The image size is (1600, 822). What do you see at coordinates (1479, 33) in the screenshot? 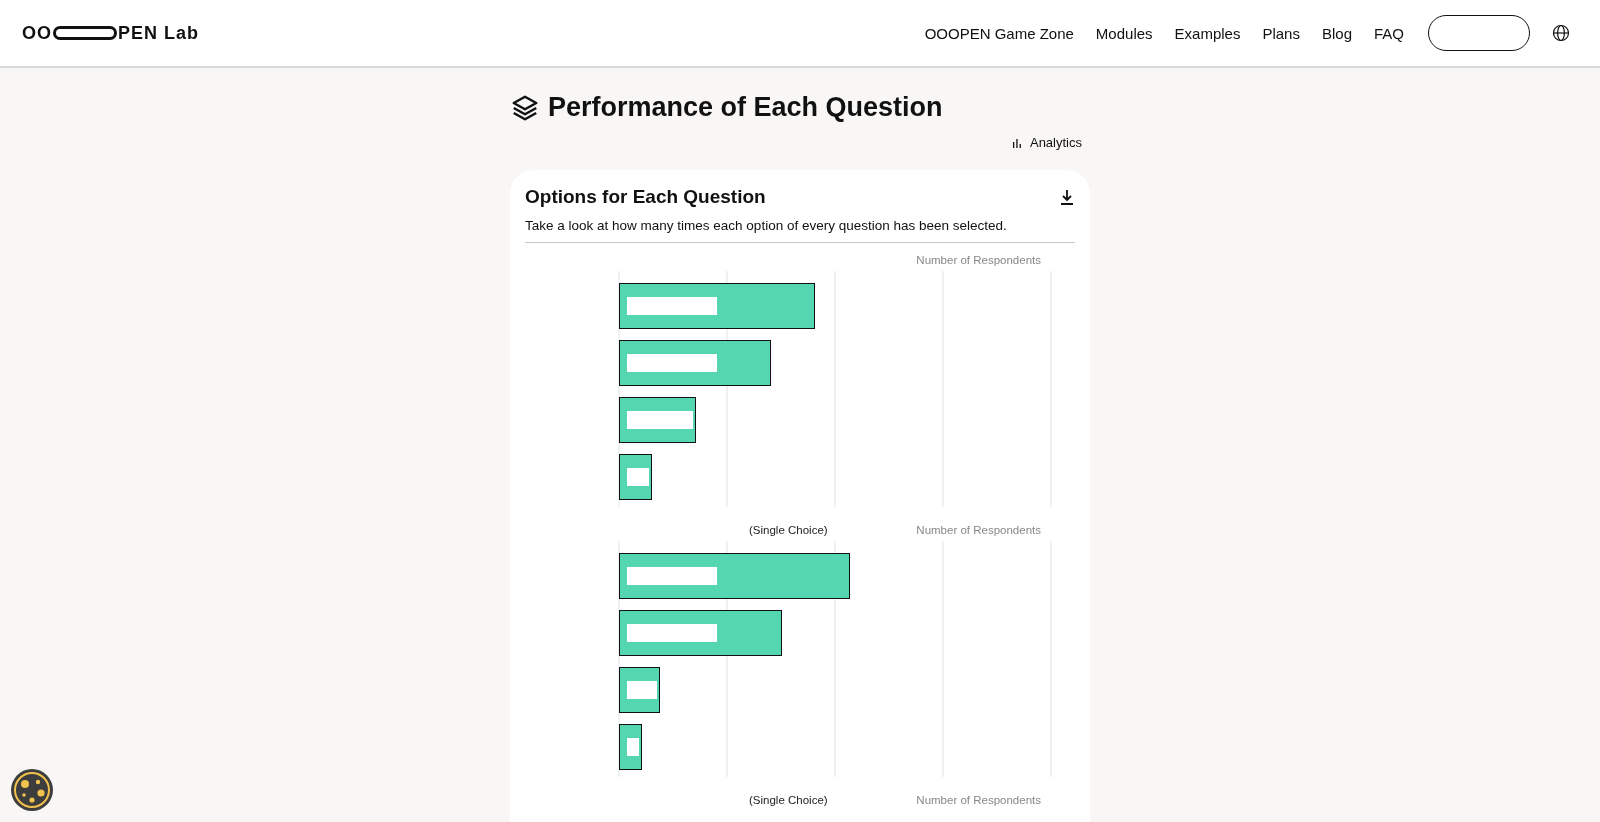
I see `pill-button` at bounding box center [1479, 33].